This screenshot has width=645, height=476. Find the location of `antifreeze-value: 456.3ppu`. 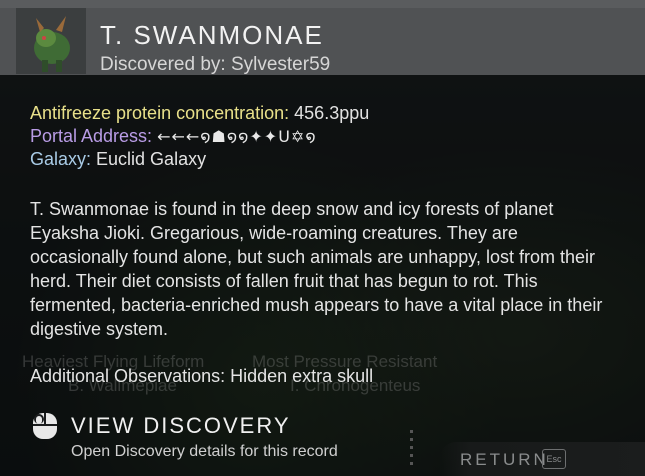

antifreeze-value: 456.3ppu is located at coordinates (329, 113).